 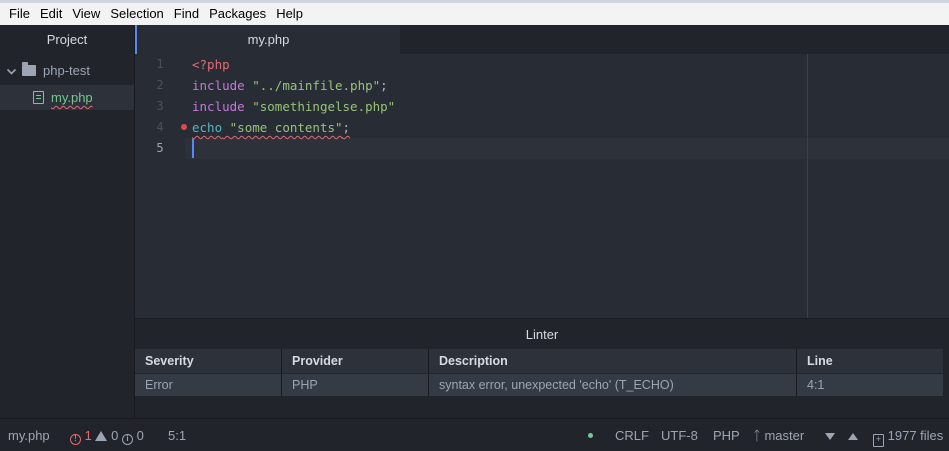 What do you see at coordinates (237, 14) in the screenshot?
I see `menu-packages: Packages` at bounding box center [237, 14].